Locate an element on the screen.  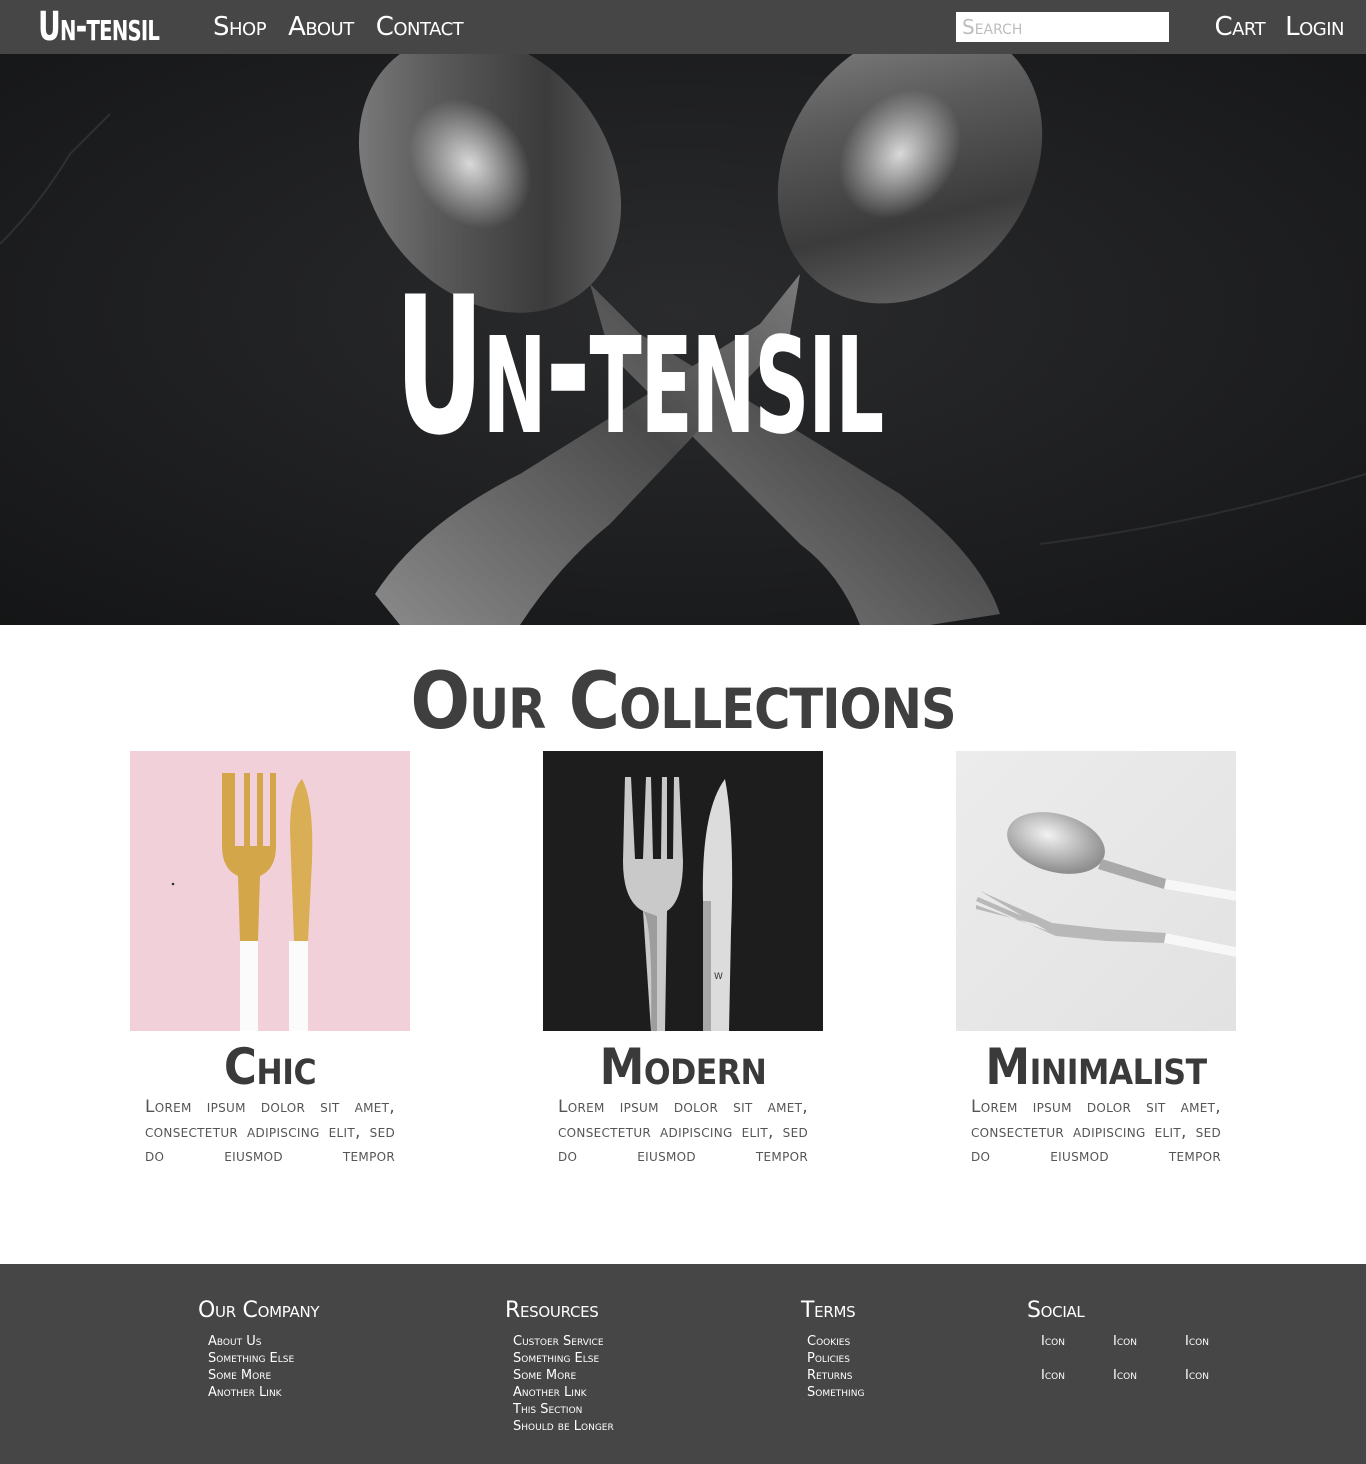
footer-heading-terms: Terms is located at coordinates (828, 1310).